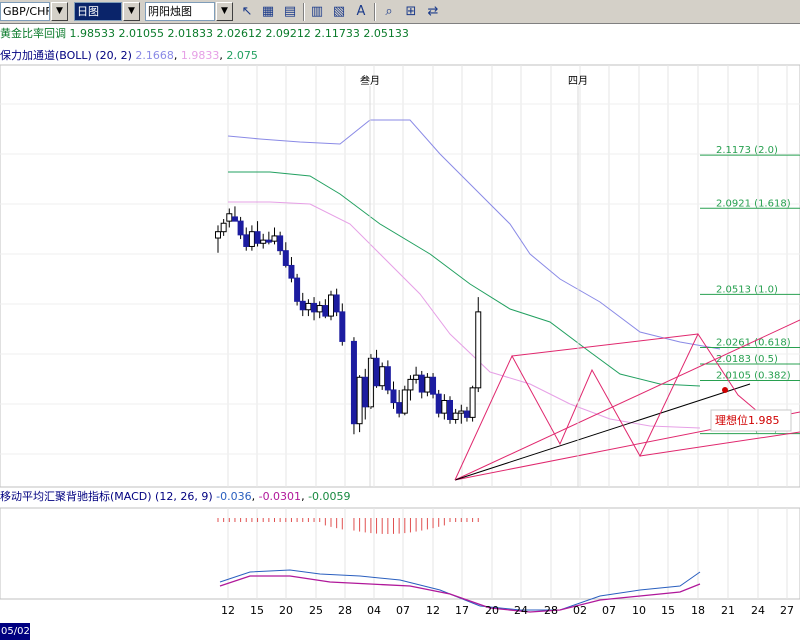  I want to click on x-tick-label: 21, so click(728, 610).